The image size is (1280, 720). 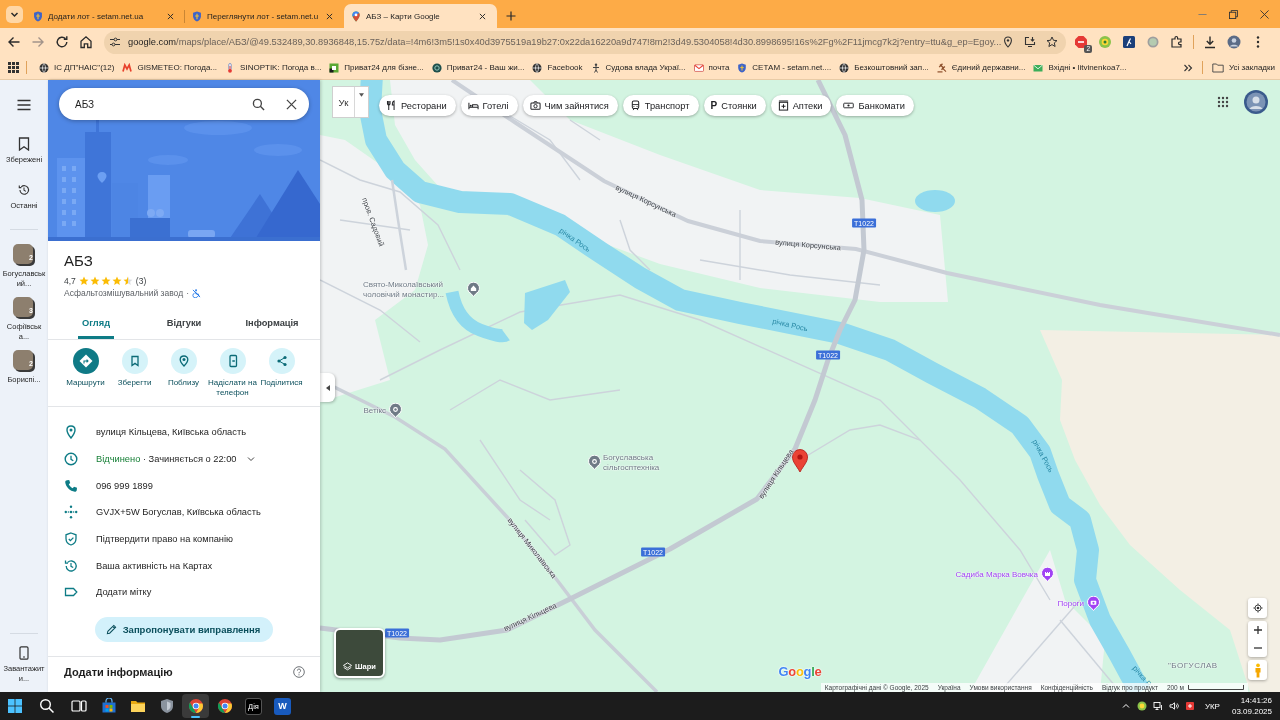 What do you see at coordinates (350, 102) in the screenshot?
I see `input-tool-button: Ук` at bounding box center [350, 102].